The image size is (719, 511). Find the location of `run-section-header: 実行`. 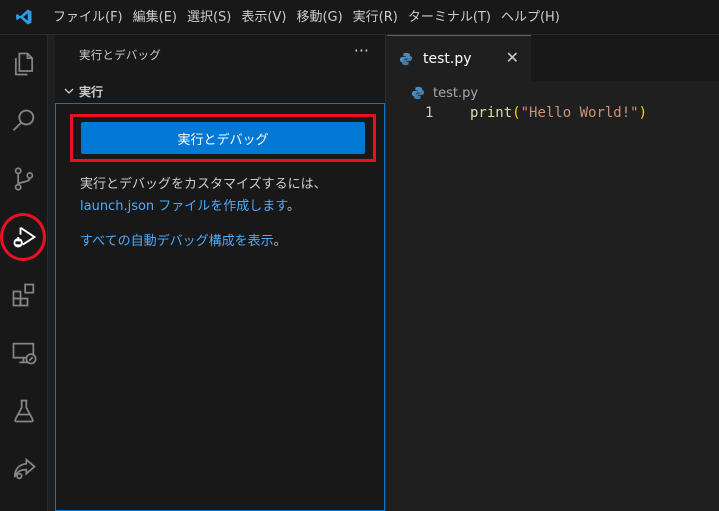

run-section-header: 実行 is located at coordinates (220, 91).